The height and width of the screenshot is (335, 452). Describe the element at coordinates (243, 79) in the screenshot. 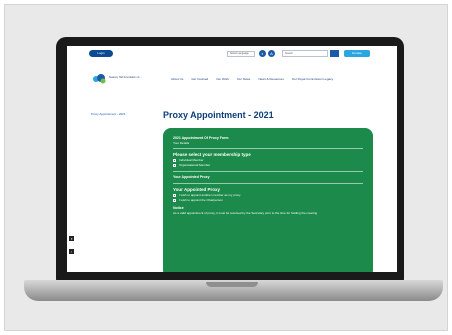

I see `nav-item-our-news: Our News` at that location.